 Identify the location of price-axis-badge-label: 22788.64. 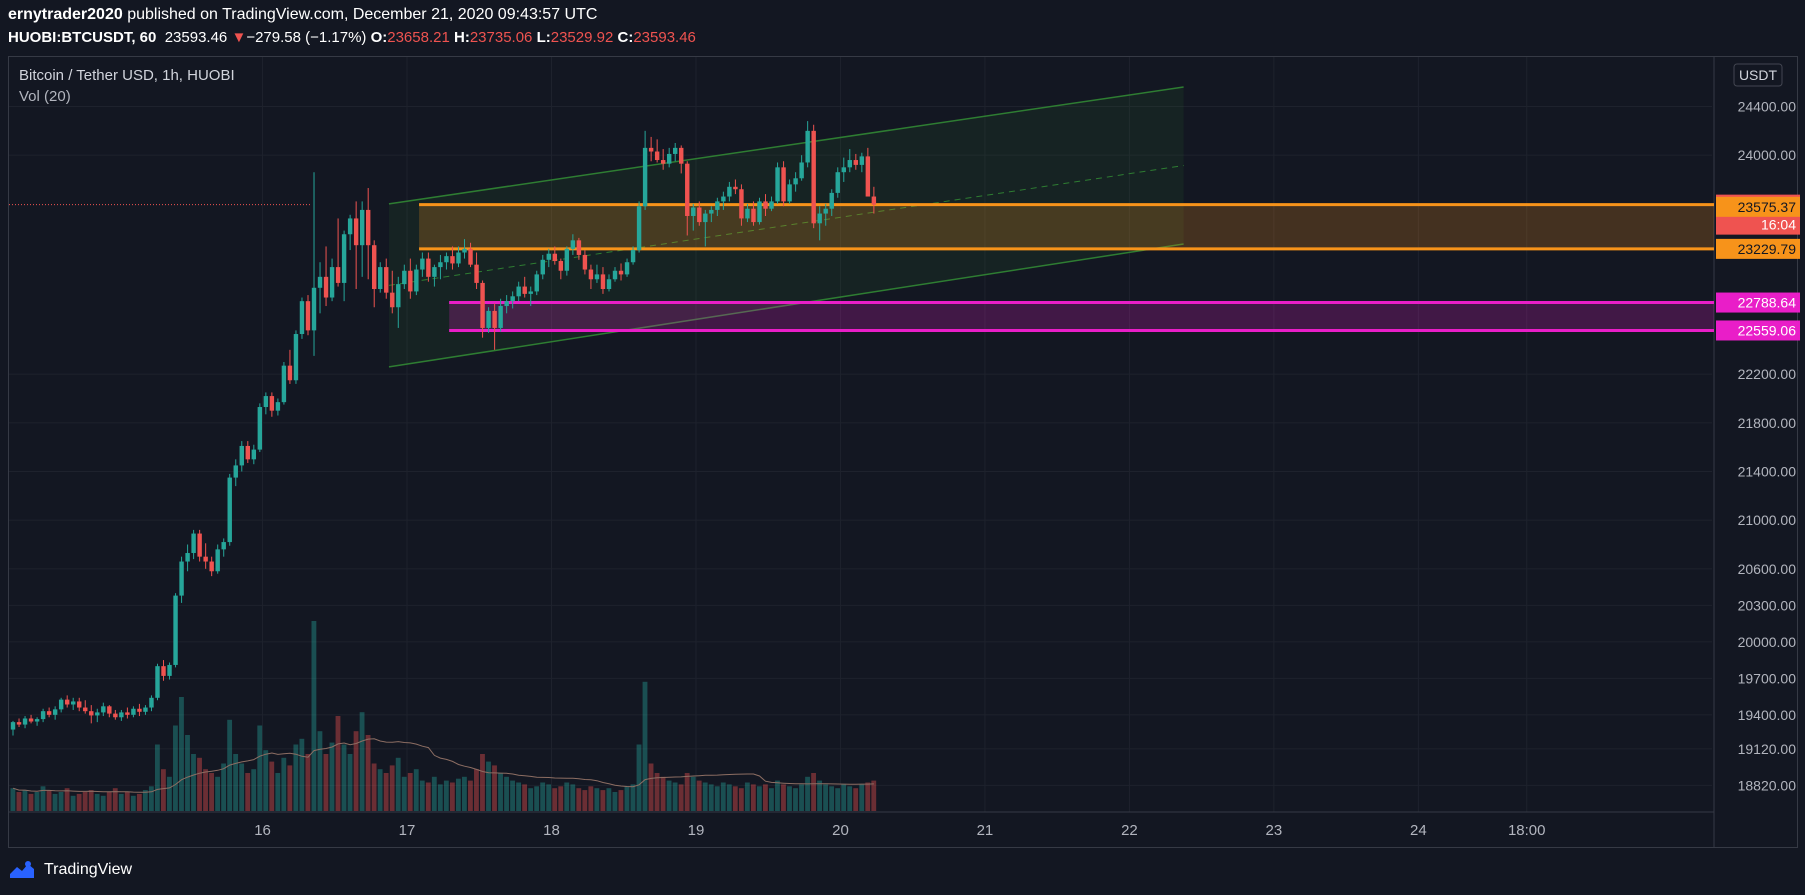
(1767, 303).